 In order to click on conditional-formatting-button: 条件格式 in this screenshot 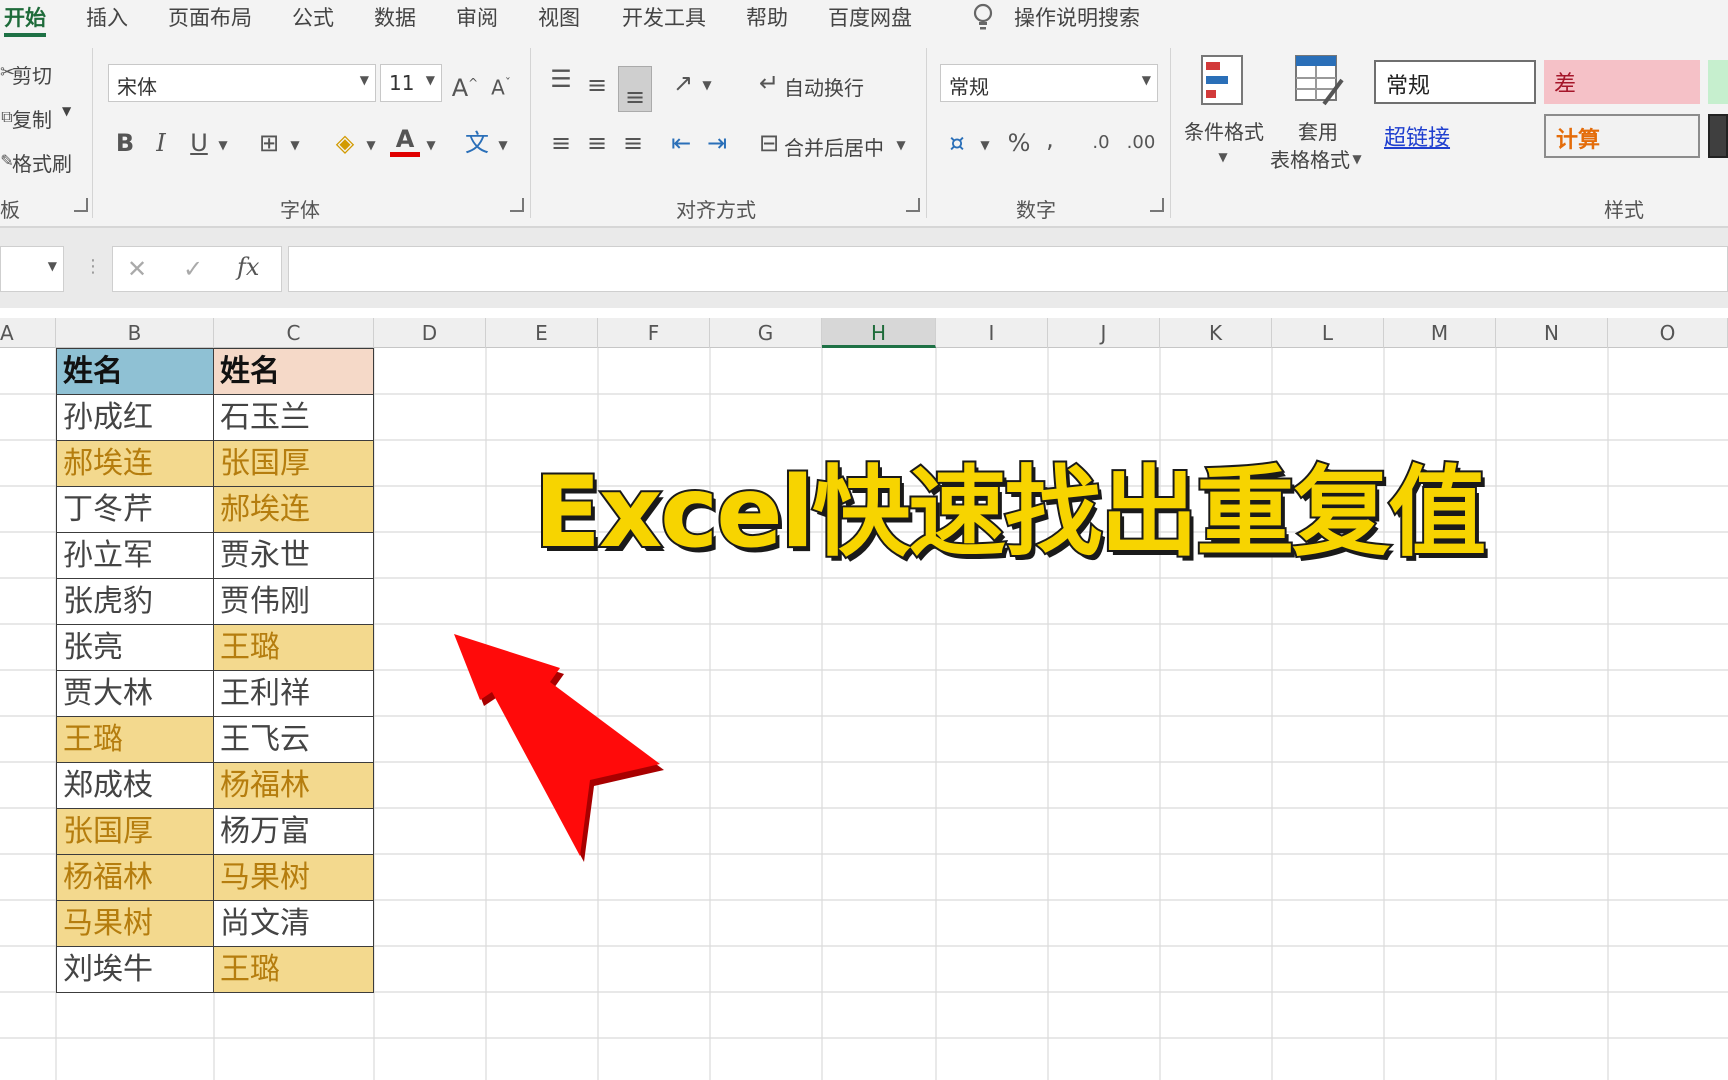, I will do `click(1224, 130)`.